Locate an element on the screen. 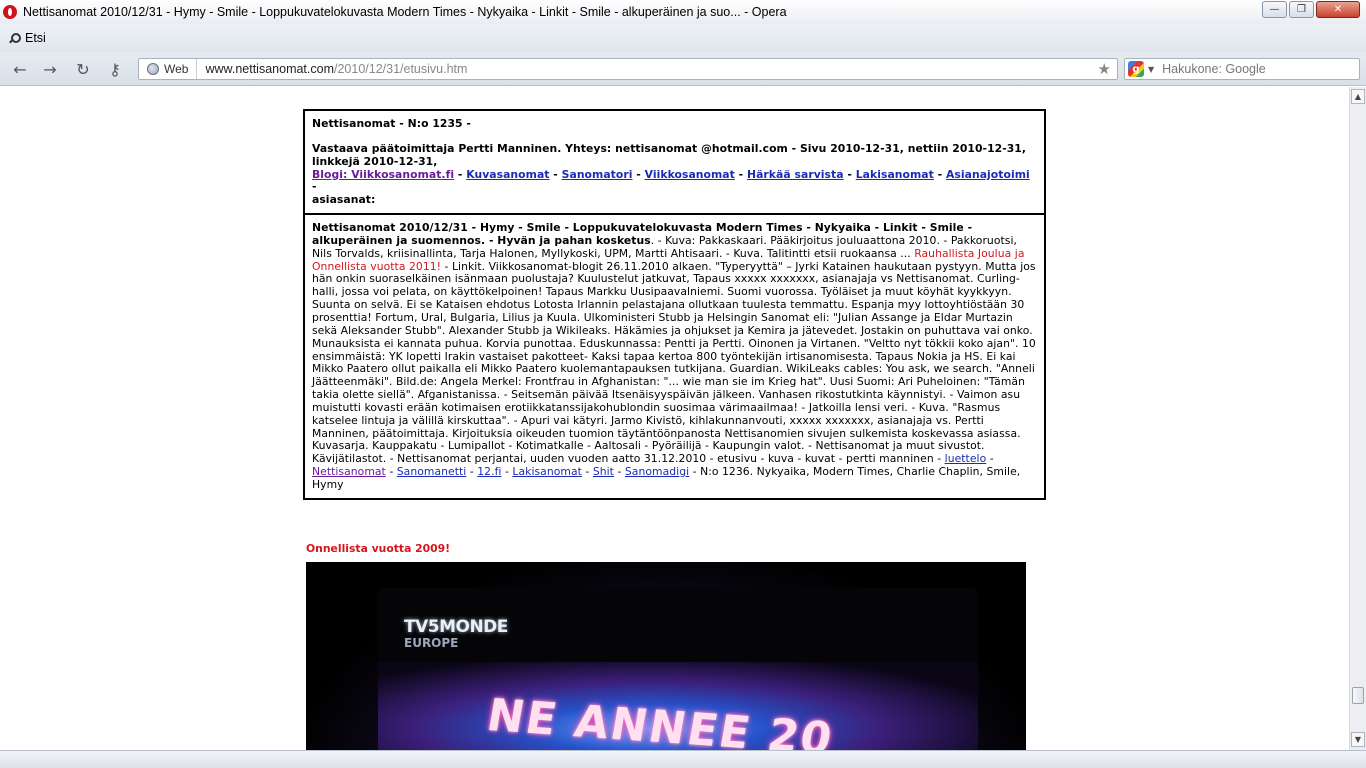  vertical-scrollbar: ▲ ▼ is located at coordinates (1357, 418).